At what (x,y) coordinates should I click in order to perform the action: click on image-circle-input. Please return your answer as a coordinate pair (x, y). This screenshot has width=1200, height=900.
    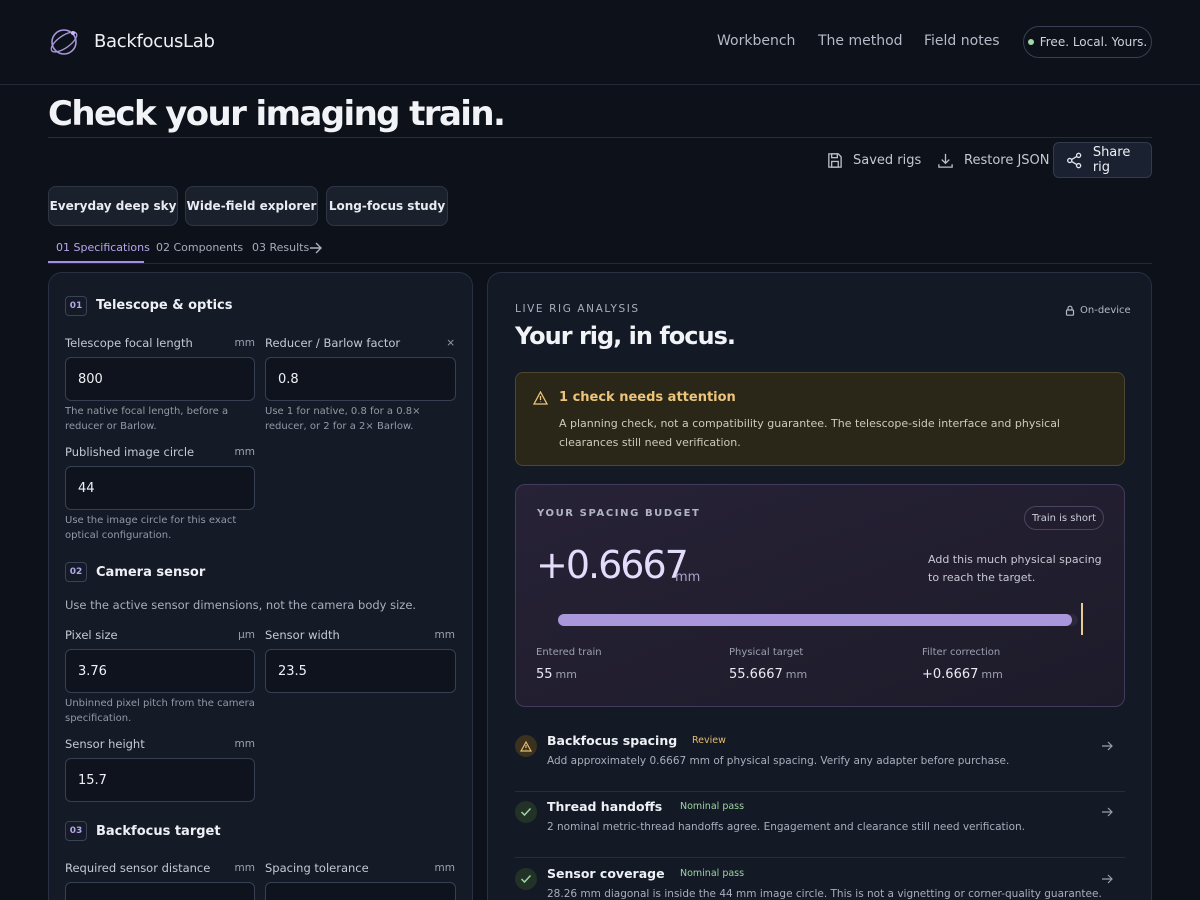
    Looking at the image, I should click on (160, 488).